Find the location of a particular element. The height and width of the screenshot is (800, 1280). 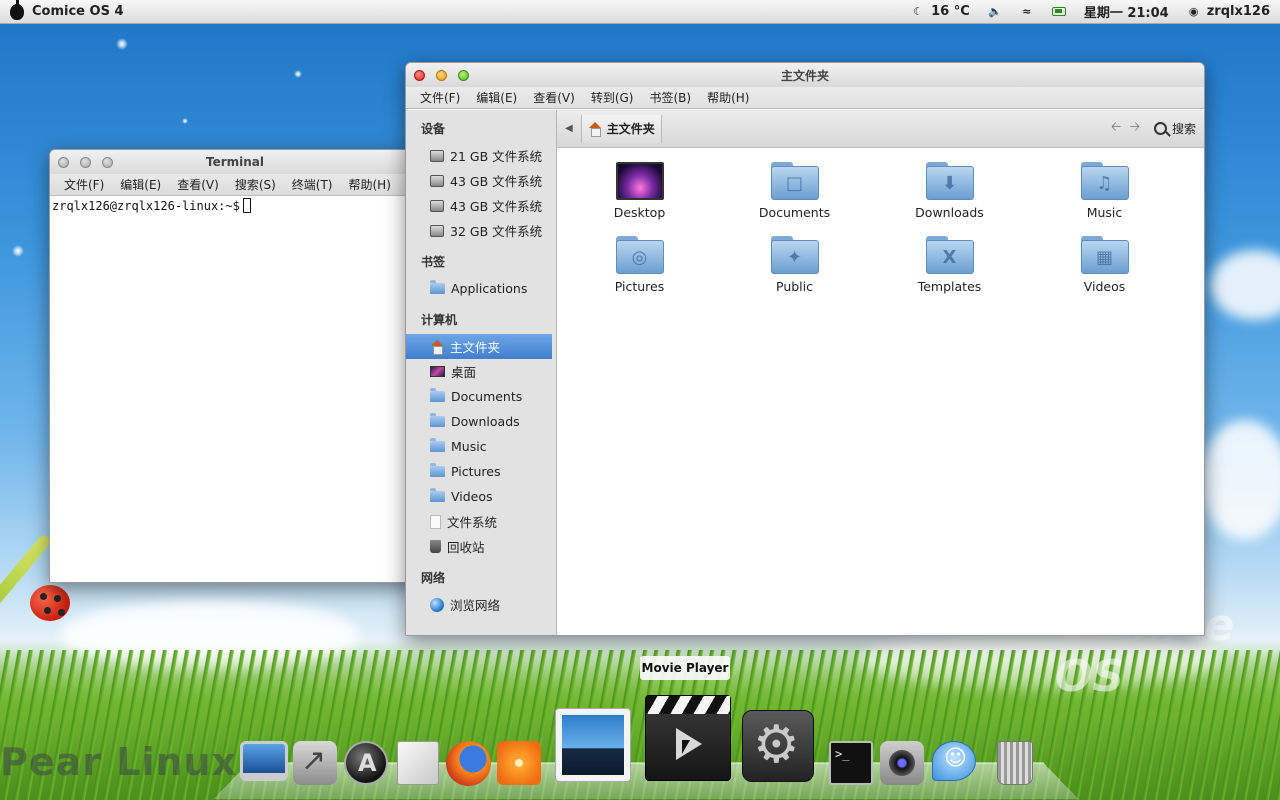

app-store-icon is located at coordinates (366, 763).